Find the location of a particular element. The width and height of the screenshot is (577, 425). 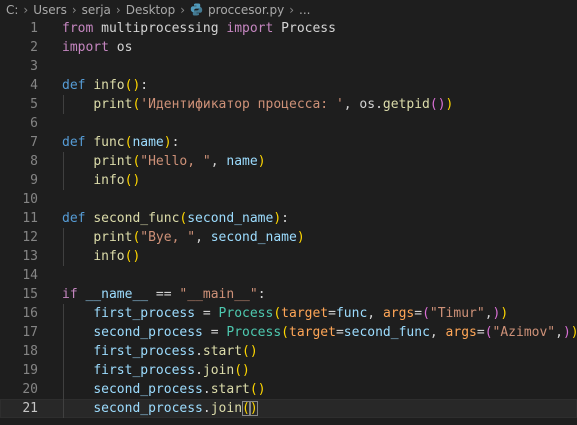

code-text: from multiprocessing import Process is located at coordinates (199, 28).